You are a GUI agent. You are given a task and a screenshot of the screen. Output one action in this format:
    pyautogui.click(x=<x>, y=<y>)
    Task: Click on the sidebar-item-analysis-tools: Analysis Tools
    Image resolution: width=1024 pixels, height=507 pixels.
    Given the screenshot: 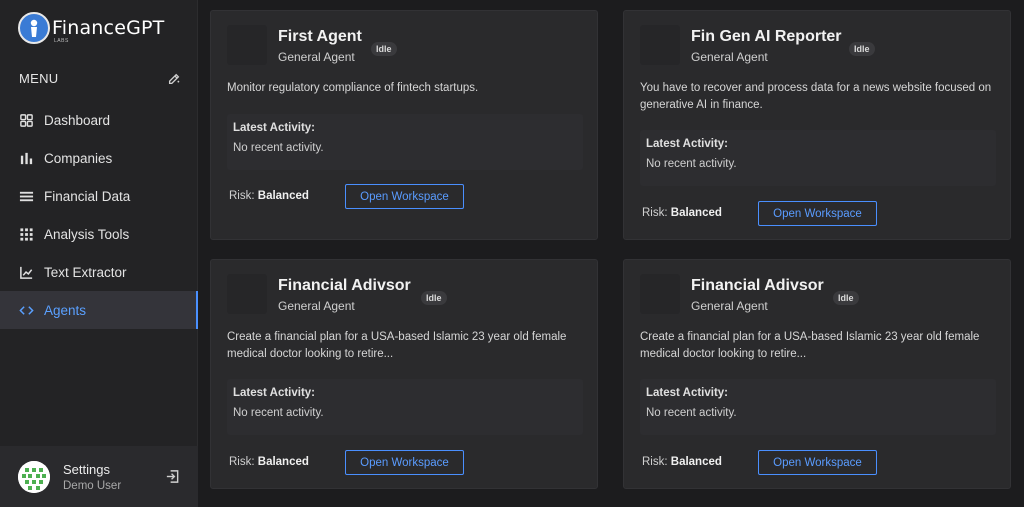 What is the action you would take?
    pyautogui.click(x=99, y=234)
    